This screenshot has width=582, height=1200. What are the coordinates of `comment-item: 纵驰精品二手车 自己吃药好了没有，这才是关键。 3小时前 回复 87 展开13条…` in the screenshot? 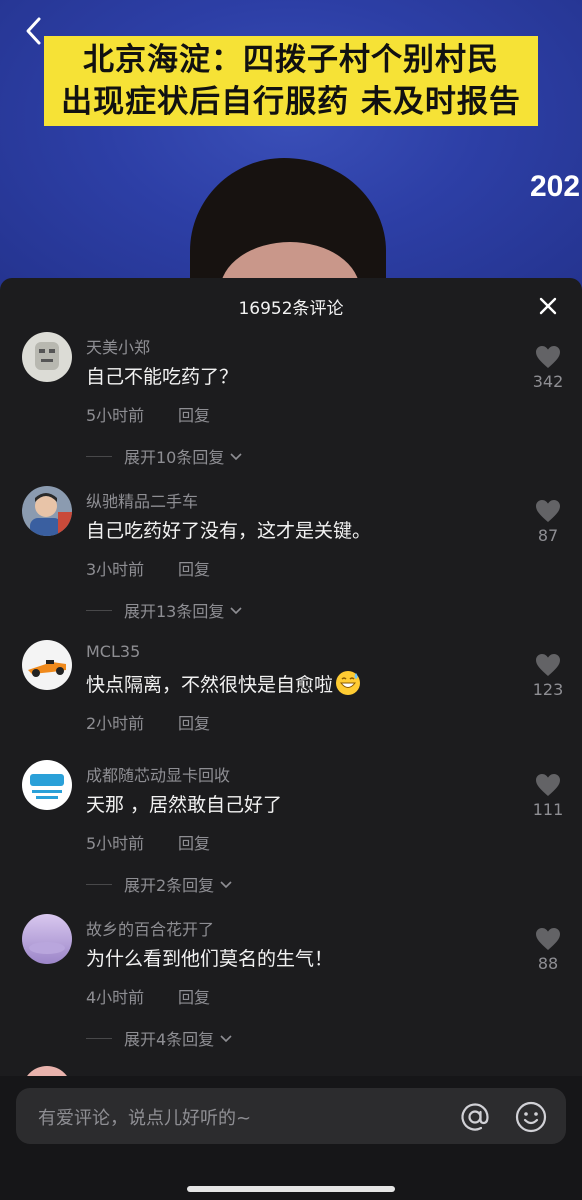 It's located at (291, 561).